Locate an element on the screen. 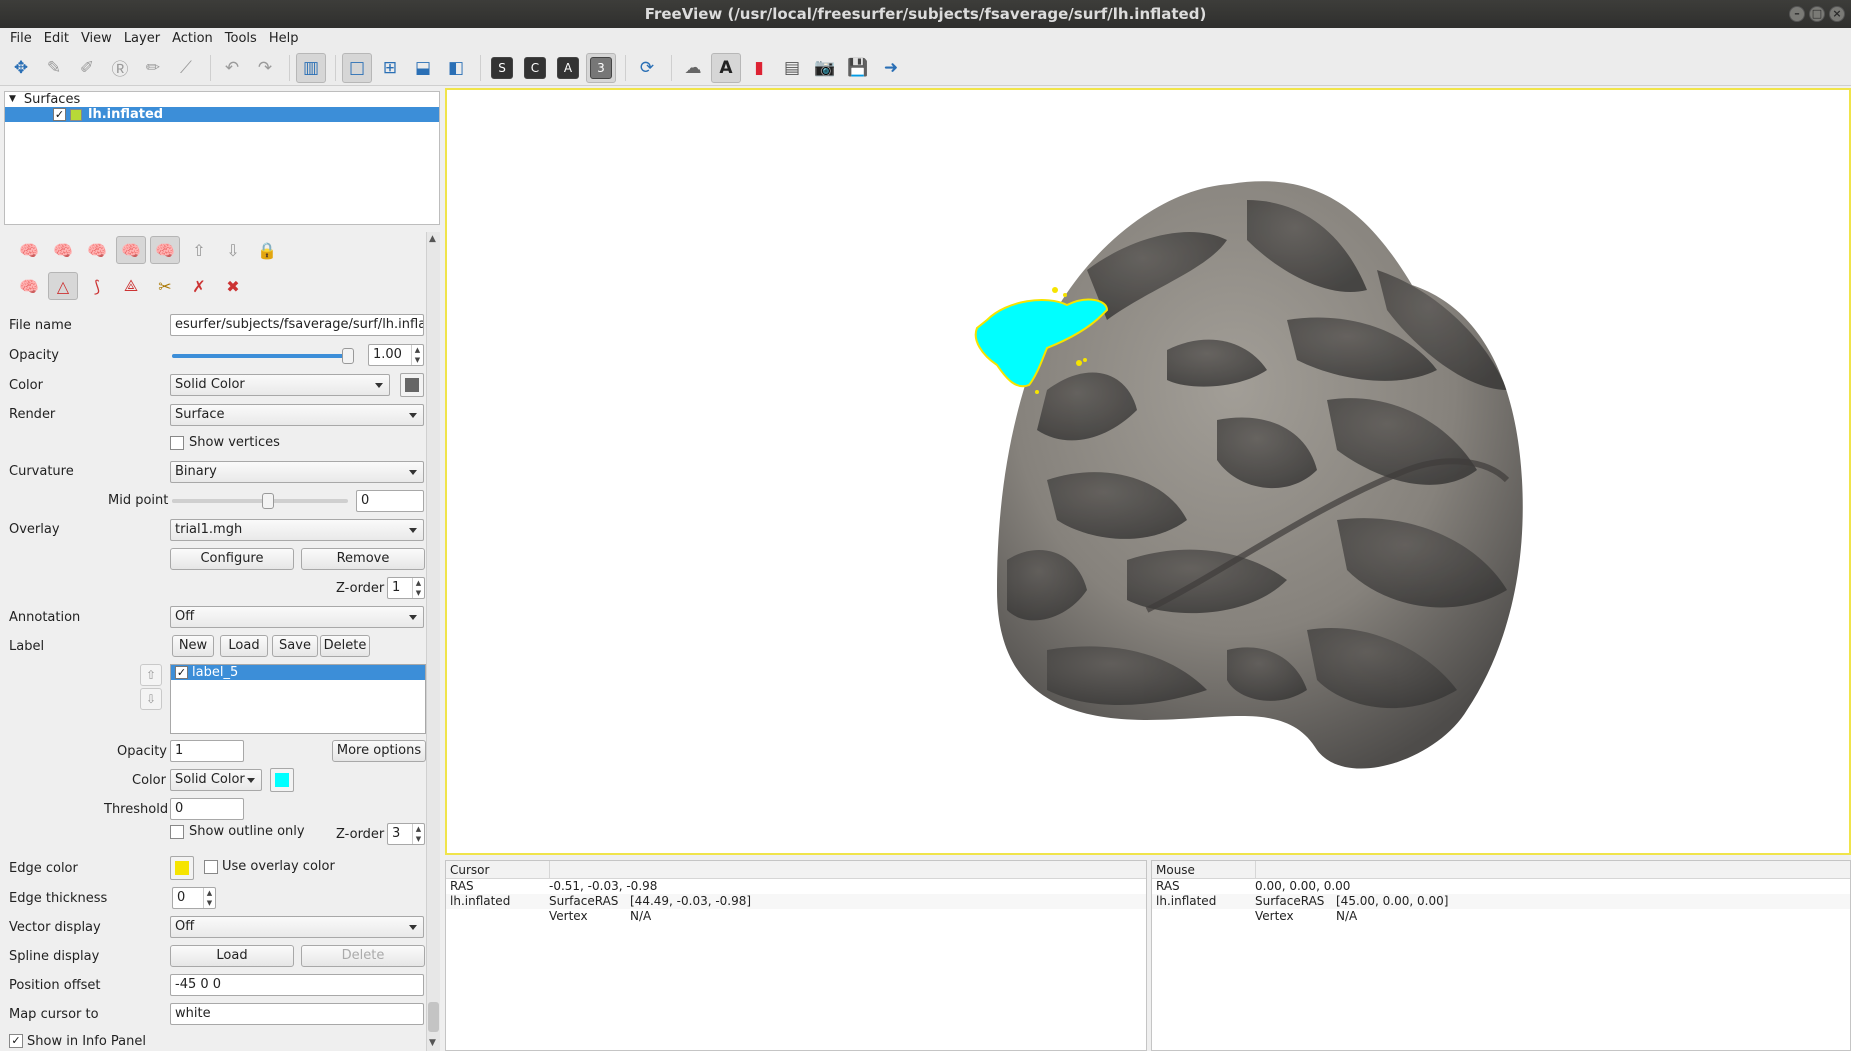 Image resolution: width=1851 pixels, height=1051 pixels. close-surface-icon: 🧠 is located at coordinates (63, 250).